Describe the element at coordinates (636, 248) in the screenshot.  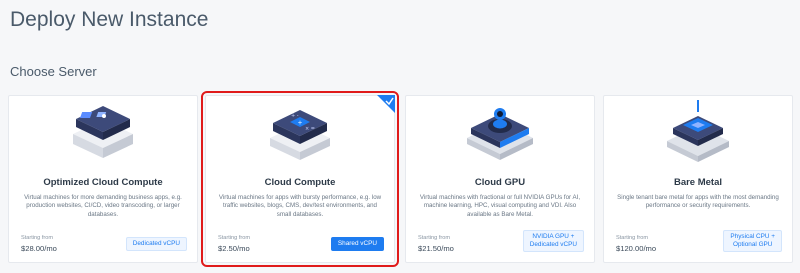
I see `price-value: $120.00/mo` at that location.